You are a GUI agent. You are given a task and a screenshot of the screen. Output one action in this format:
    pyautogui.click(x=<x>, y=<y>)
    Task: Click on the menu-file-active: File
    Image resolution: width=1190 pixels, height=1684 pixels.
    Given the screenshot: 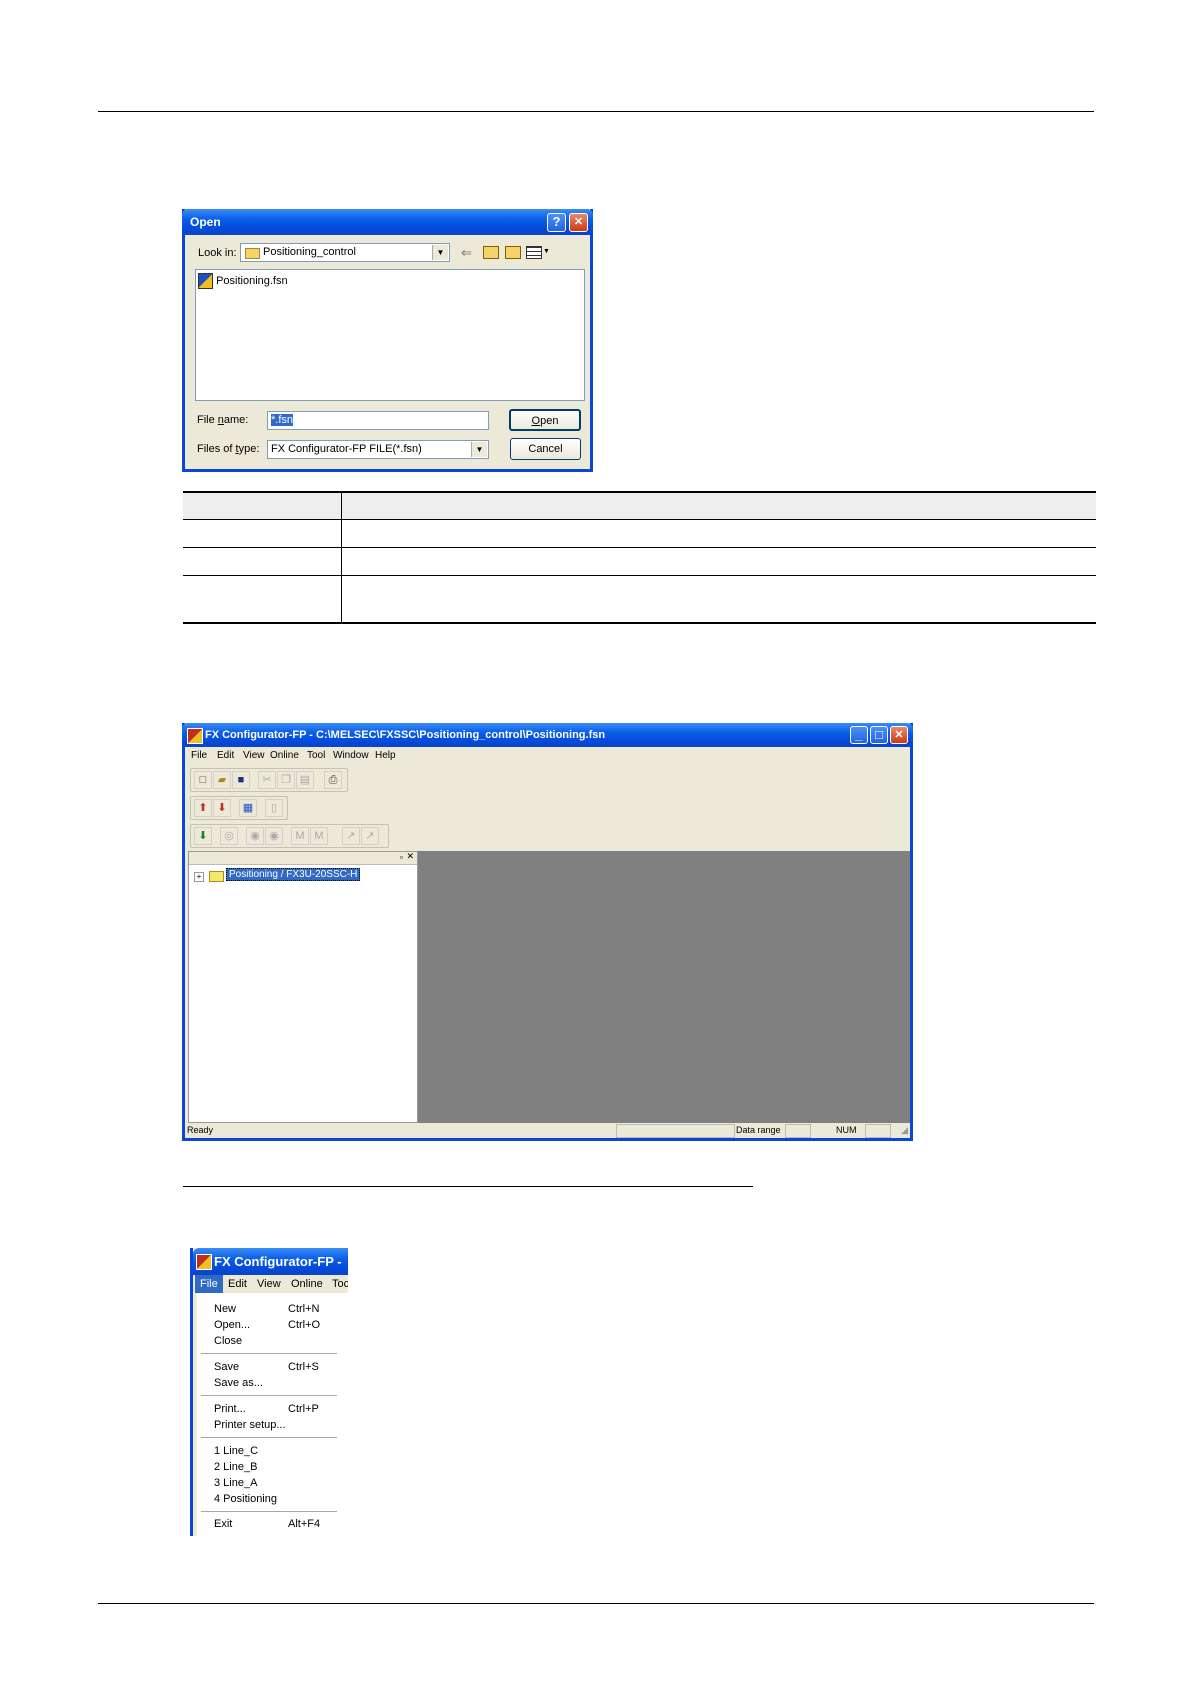 What is the action you would take?
    pyautogui.click(x=209, y=1284)
    